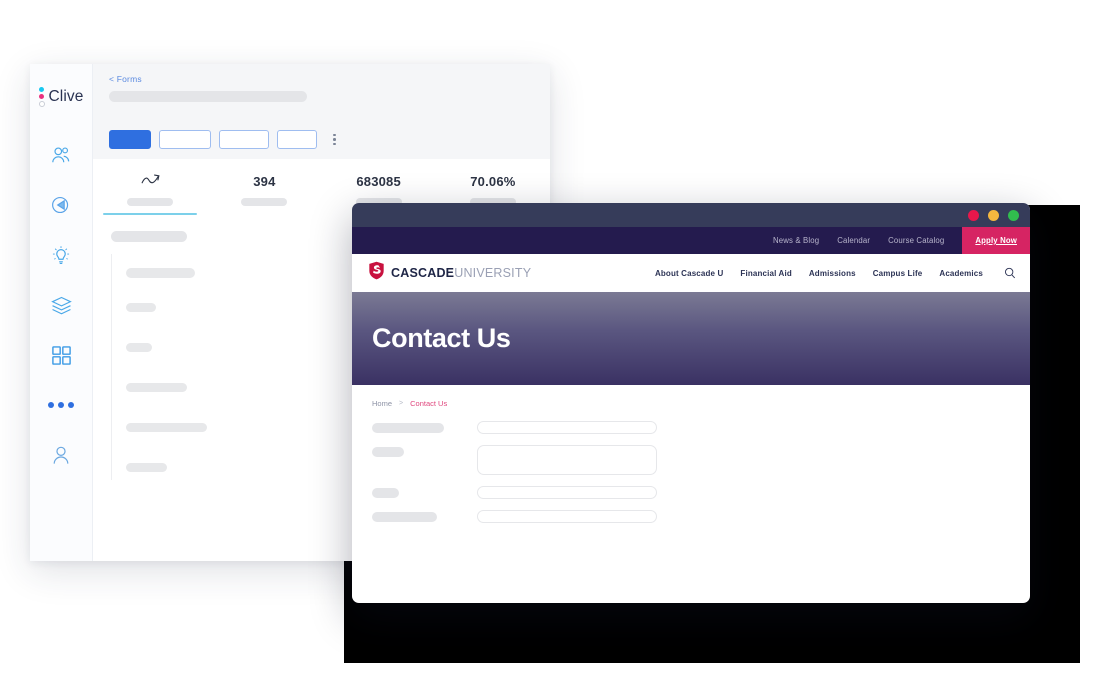  Describe the element at coordinates (66, 96) in the screenshot. I see `brand-name: Clive` at that location.